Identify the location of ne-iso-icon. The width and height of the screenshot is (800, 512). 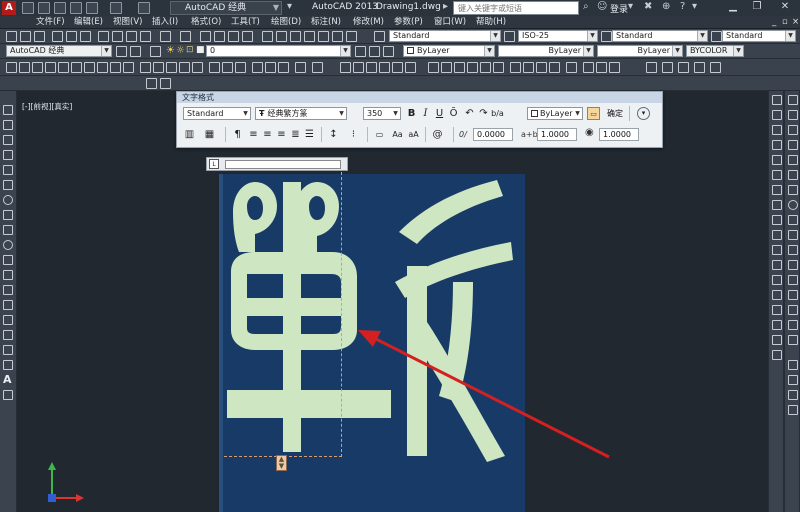
(541, 67).